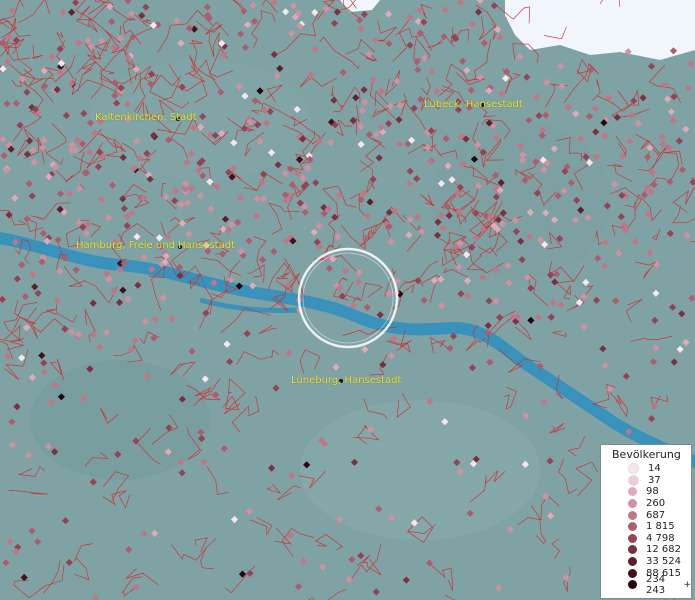 The width and height of the screenshot is (695, 600). Describe the element at coordinates (646, 480) in the screenshot. I see `legend-item: 37` at that location.